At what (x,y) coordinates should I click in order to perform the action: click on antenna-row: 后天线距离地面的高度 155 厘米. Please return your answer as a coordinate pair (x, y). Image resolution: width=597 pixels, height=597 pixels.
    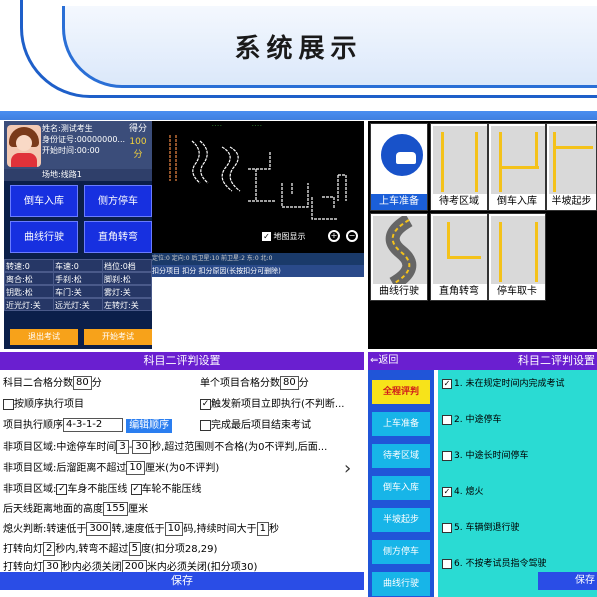
    Looking at the image, I should click on (75, 510).